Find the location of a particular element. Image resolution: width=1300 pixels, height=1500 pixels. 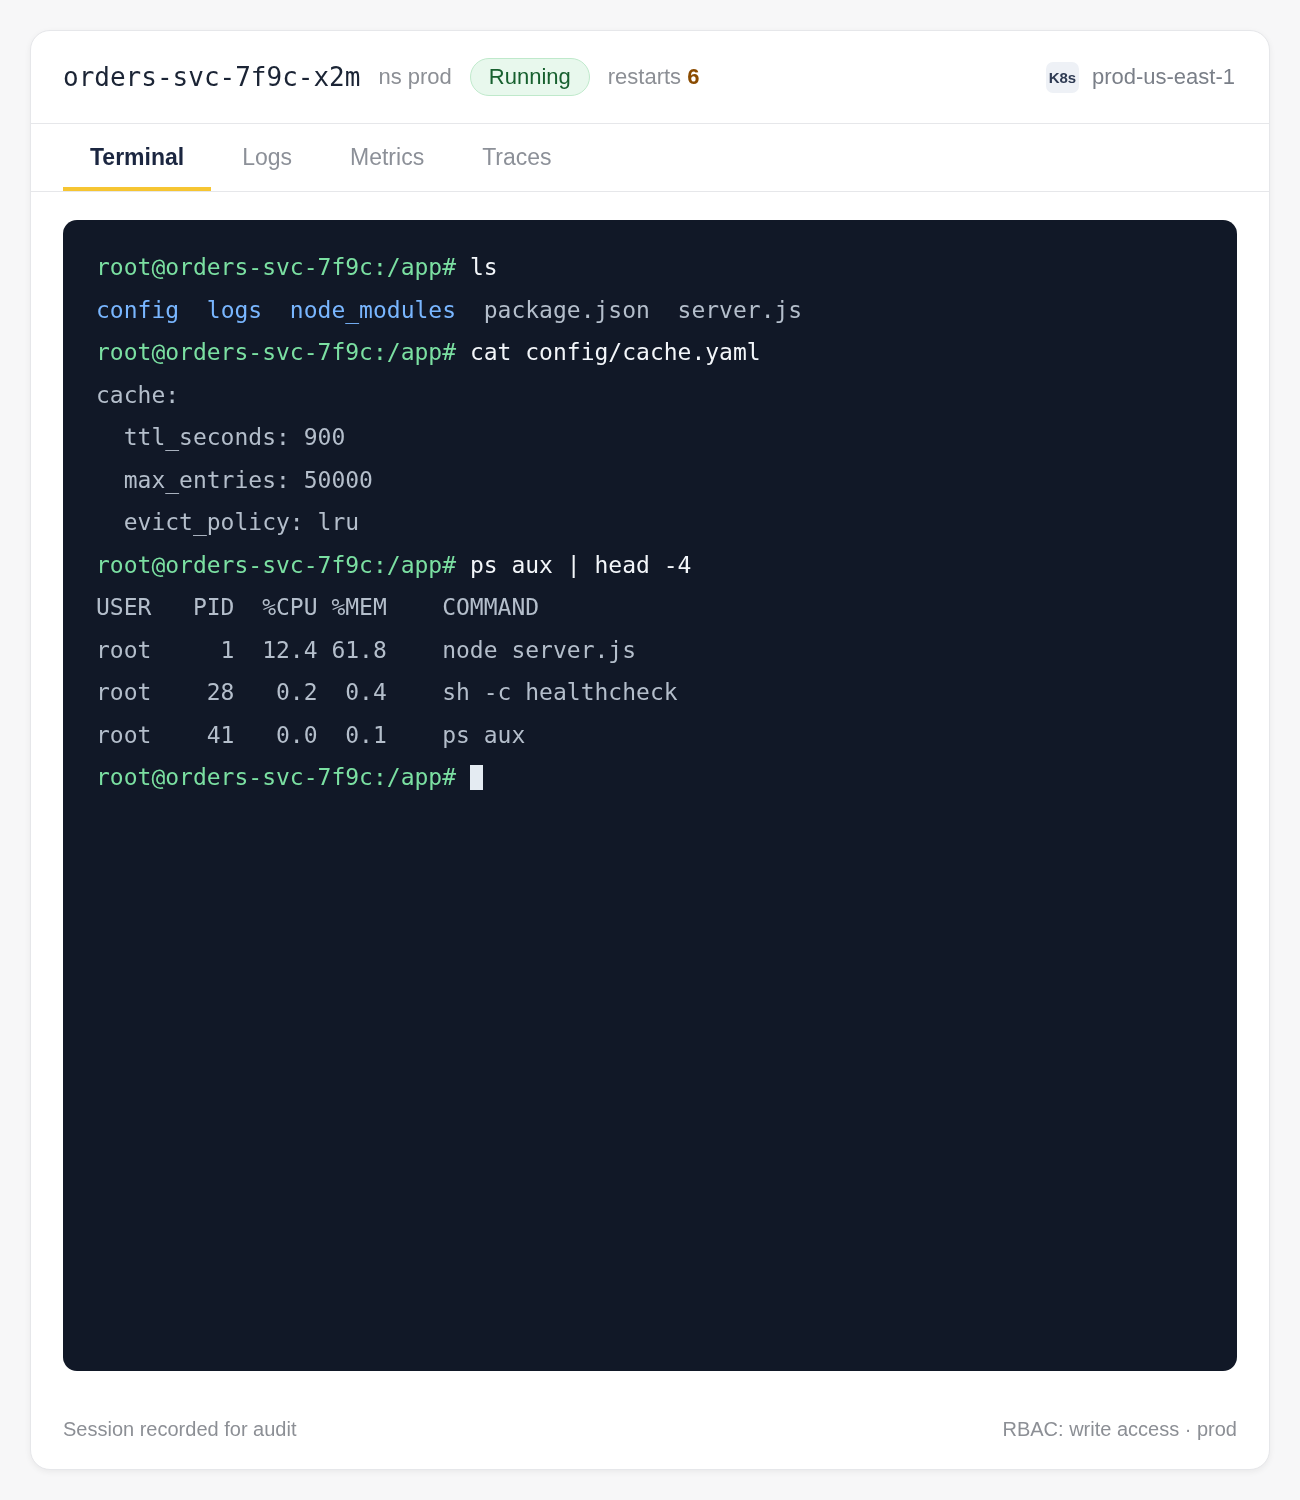

cluster-name: prod-us-east-1 is located at coordinates (1163, 77).